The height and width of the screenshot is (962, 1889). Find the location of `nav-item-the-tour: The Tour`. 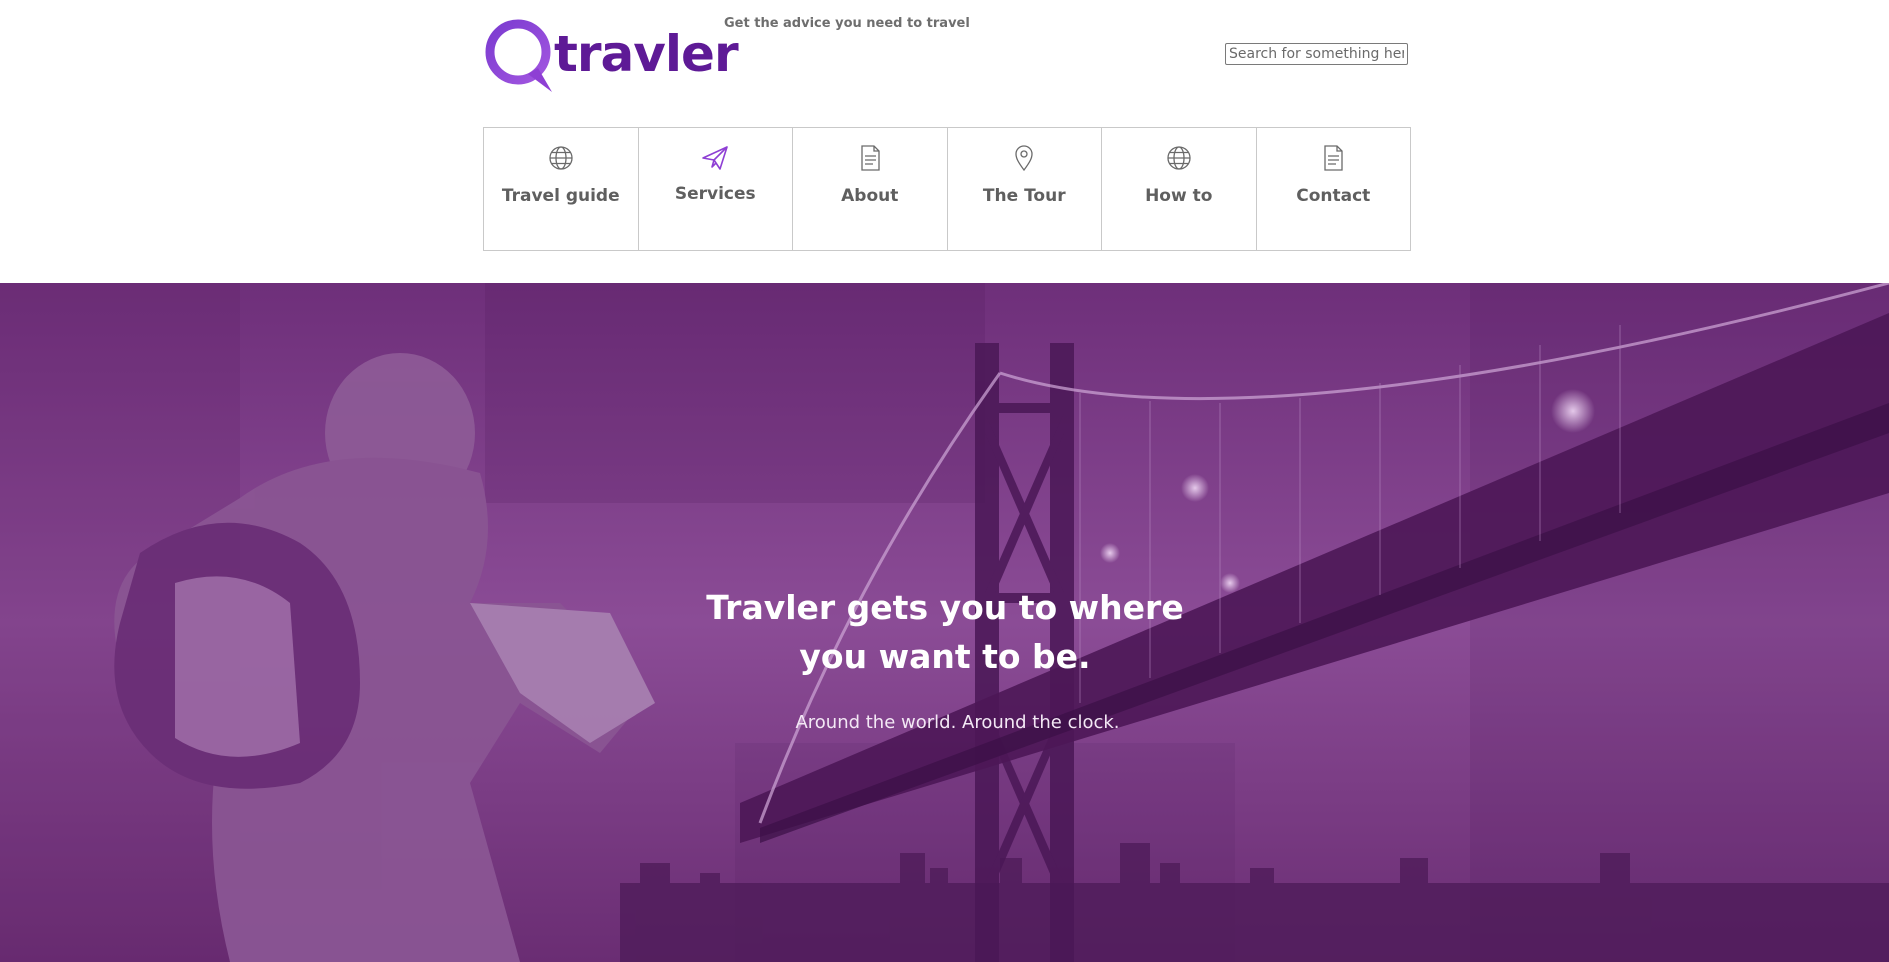

nav-item-the-tour: The Tour is located at coordinates (1024, 189).